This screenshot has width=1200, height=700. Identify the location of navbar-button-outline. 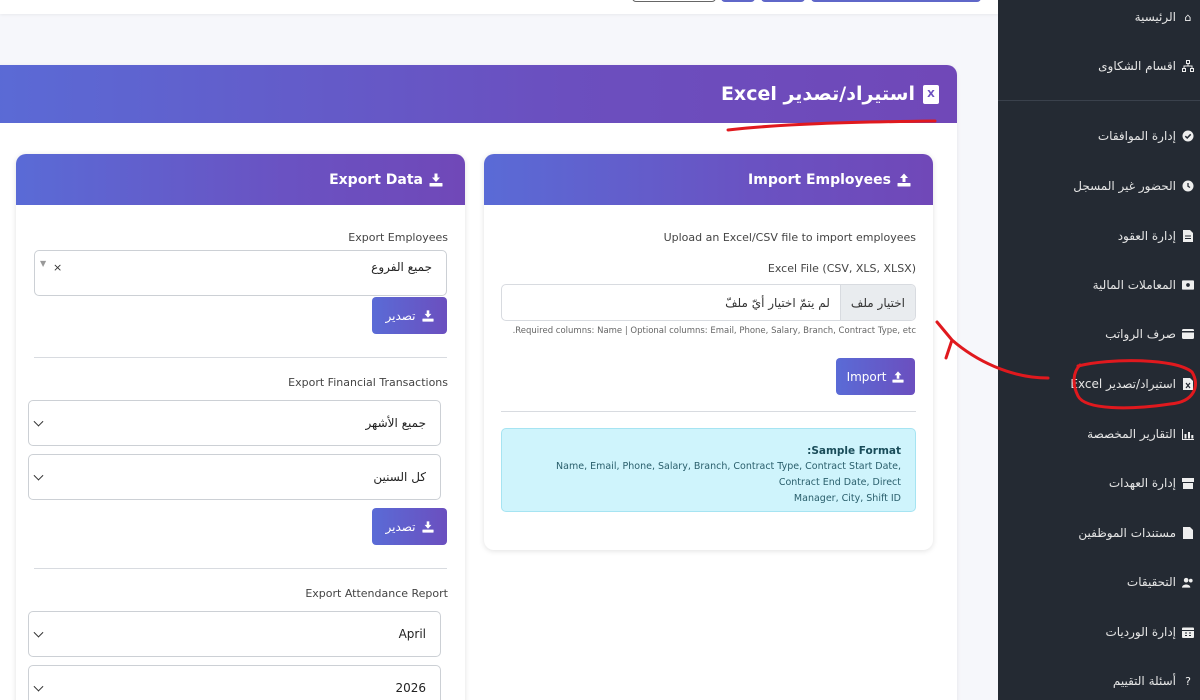
(674, 1).